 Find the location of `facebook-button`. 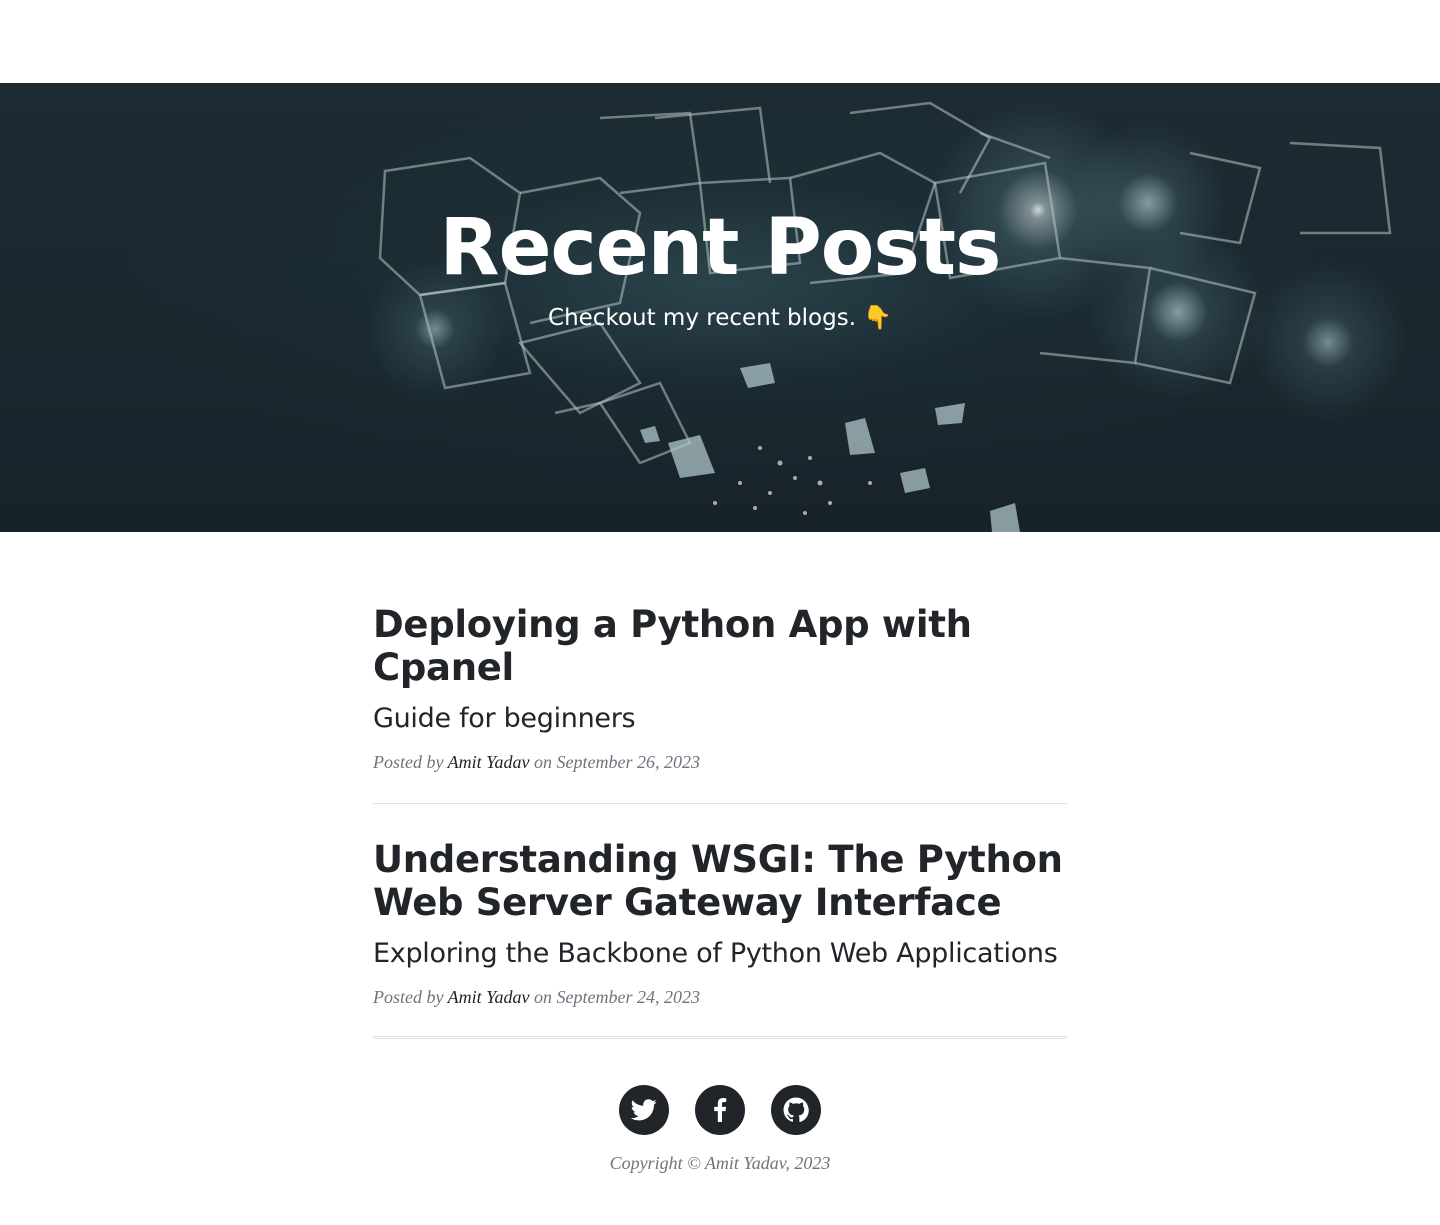

facebook-button is located at coordinates (720, 1110).